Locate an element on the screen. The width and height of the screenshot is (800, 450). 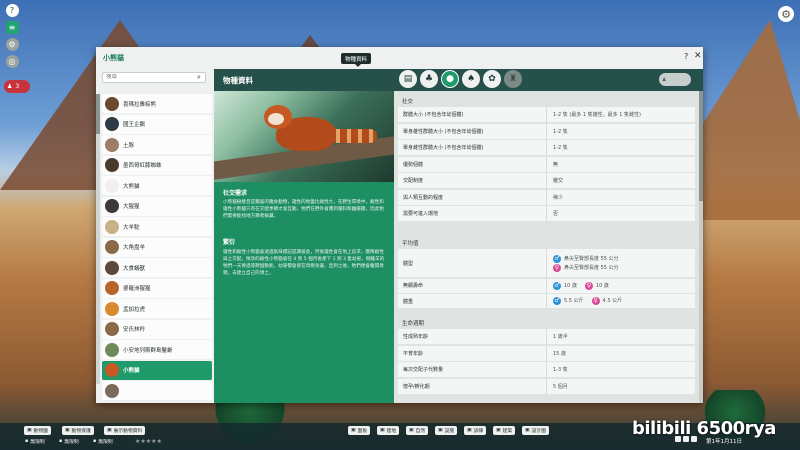
conservation-button-label: 動物保護 is located at coordinates (81, 431).